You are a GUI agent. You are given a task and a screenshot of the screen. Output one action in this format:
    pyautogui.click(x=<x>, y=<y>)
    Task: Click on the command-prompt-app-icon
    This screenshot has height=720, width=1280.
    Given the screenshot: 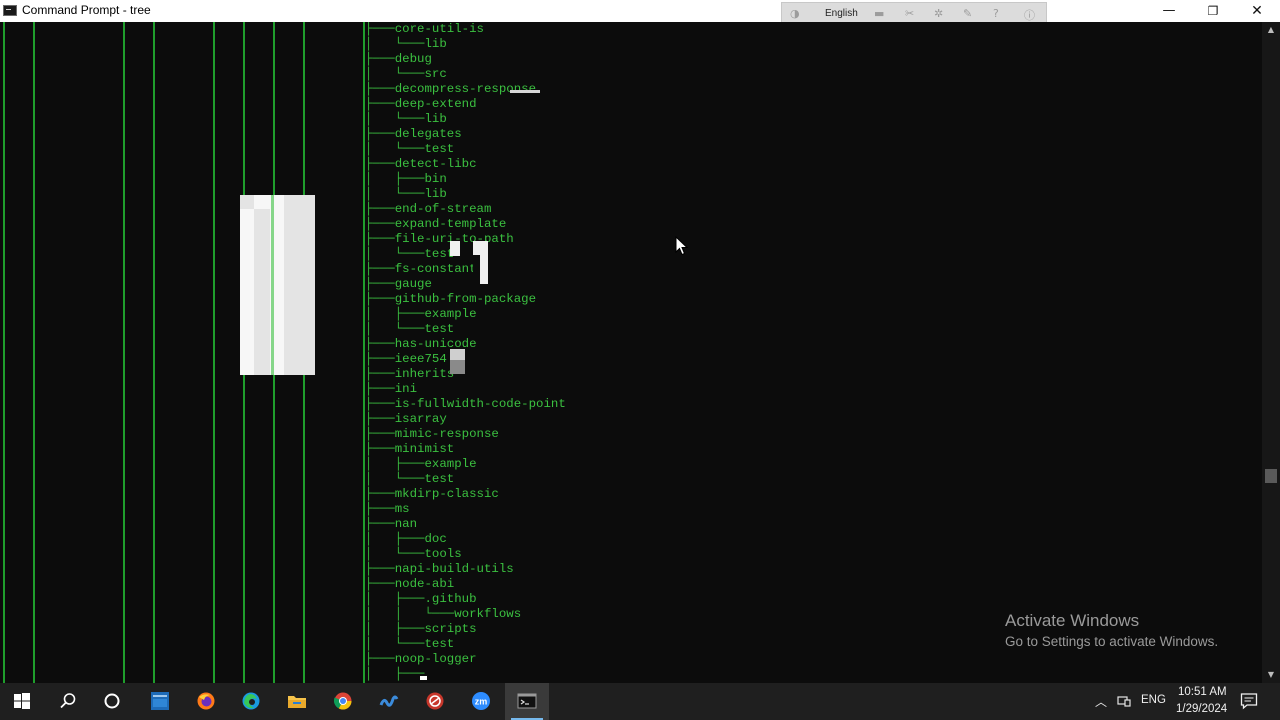 What is the action you would take?
    pyautogui.click(x=10, y=10)
    